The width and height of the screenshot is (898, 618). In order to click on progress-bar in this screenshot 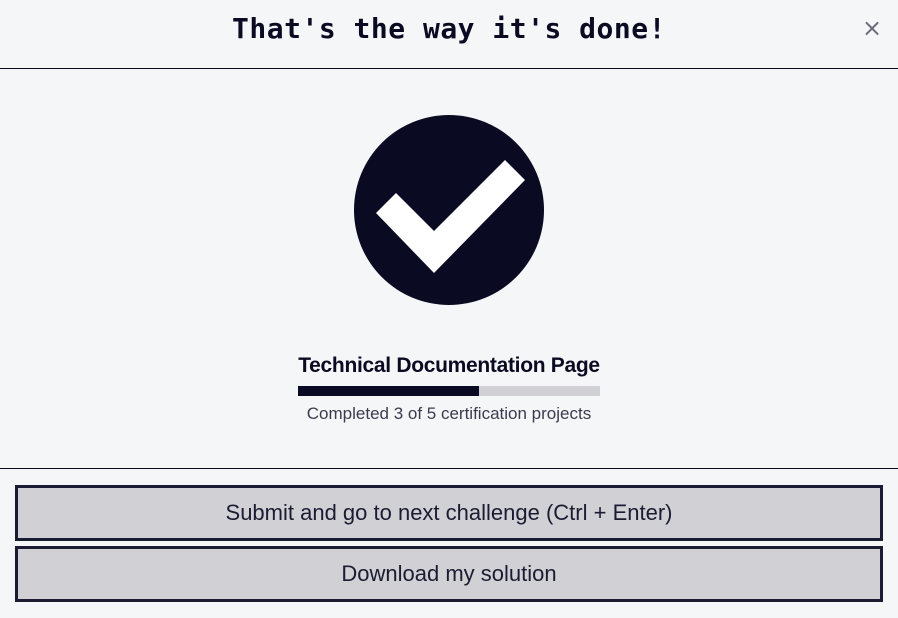, I will do `click(449, 391)`.